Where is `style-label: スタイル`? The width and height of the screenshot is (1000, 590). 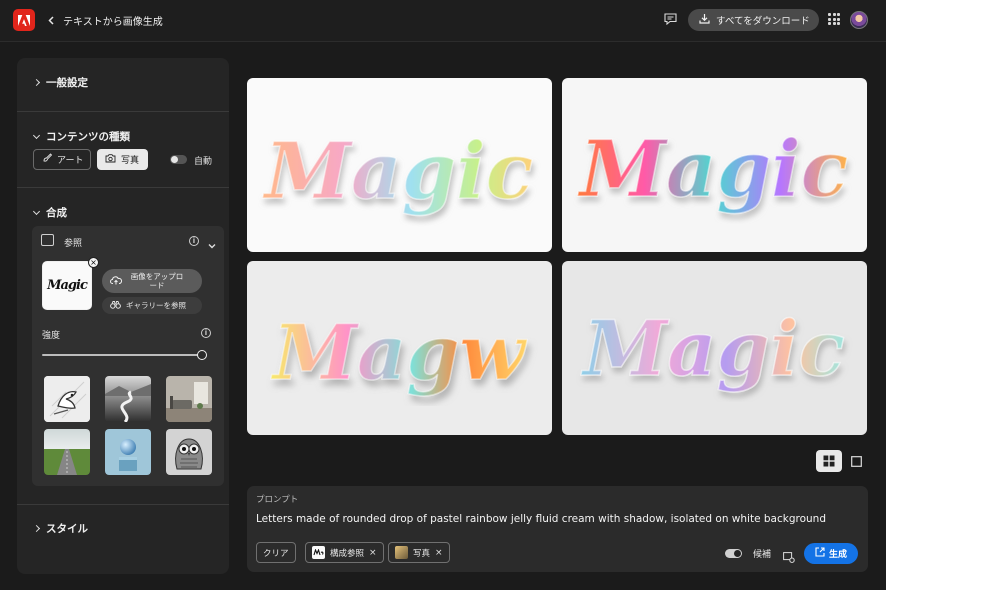
style-label: スタイル is located at coordinates (67, 529).